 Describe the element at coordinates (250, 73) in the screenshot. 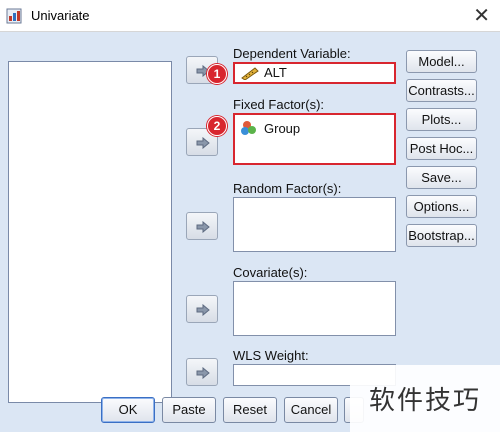

I see `ruler-scale-icon` at that location.